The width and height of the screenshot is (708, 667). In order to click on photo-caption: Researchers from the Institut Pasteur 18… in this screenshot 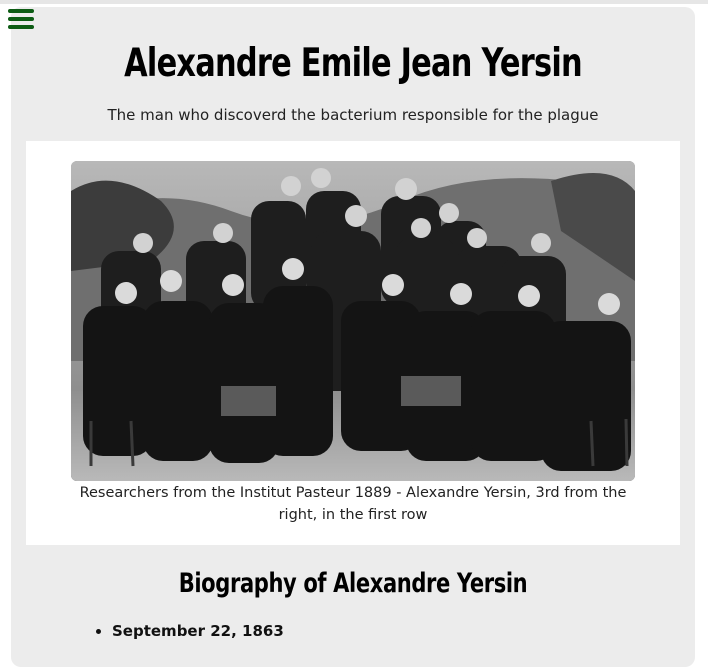, I will do `click(353, 504)`.